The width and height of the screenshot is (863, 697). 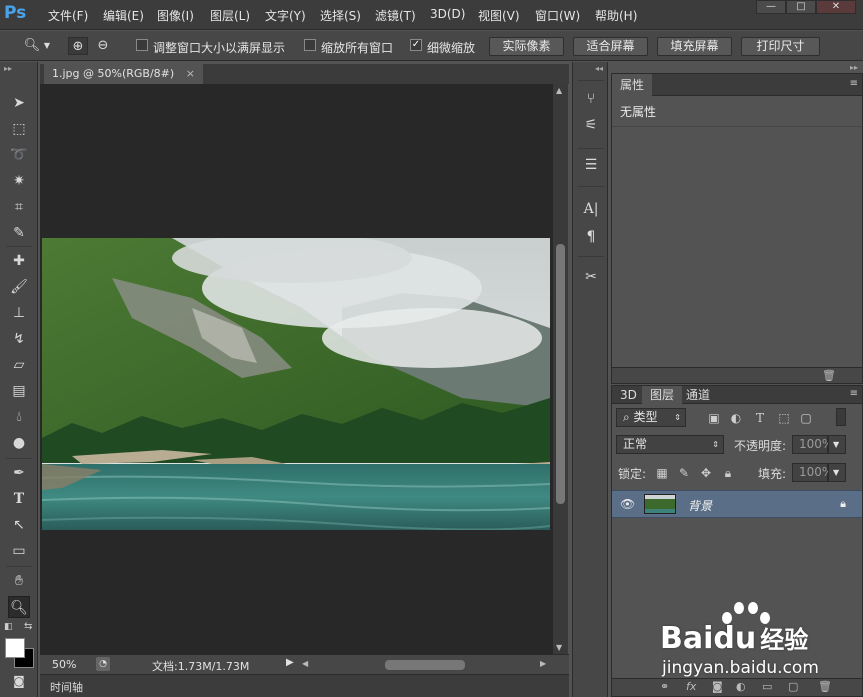 What do you see at coordinates (103, 664) in the screenshot?
I see `status-info-icon: ◔` at bounding box center [103, 664].